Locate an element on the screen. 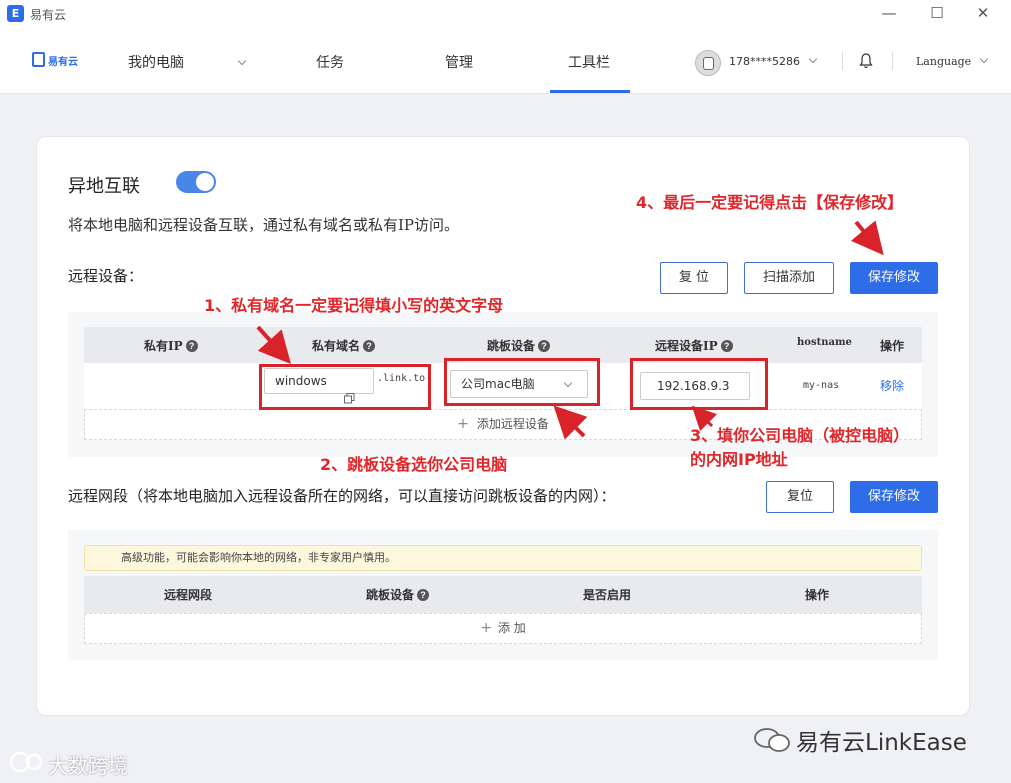 The width and height of the screenshot is (1011, 783). annotation-3-line1: 3、填你公司电脑（被控电脑） is located at coordinates (800, 435).